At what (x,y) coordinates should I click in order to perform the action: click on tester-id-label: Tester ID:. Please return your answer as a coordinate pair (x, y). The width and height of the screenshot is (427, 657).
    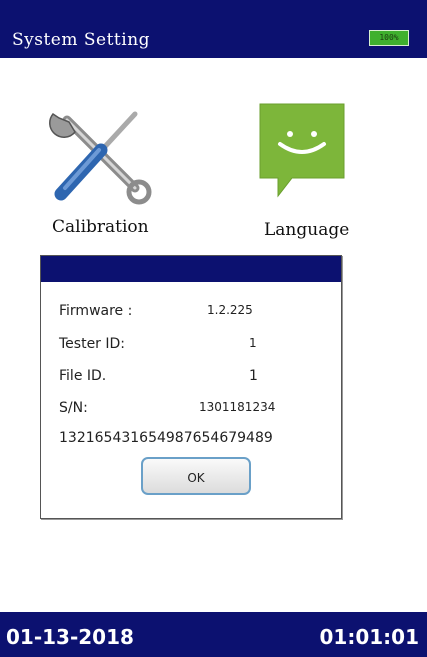
    Looking at the image, I should click on (92, 344).